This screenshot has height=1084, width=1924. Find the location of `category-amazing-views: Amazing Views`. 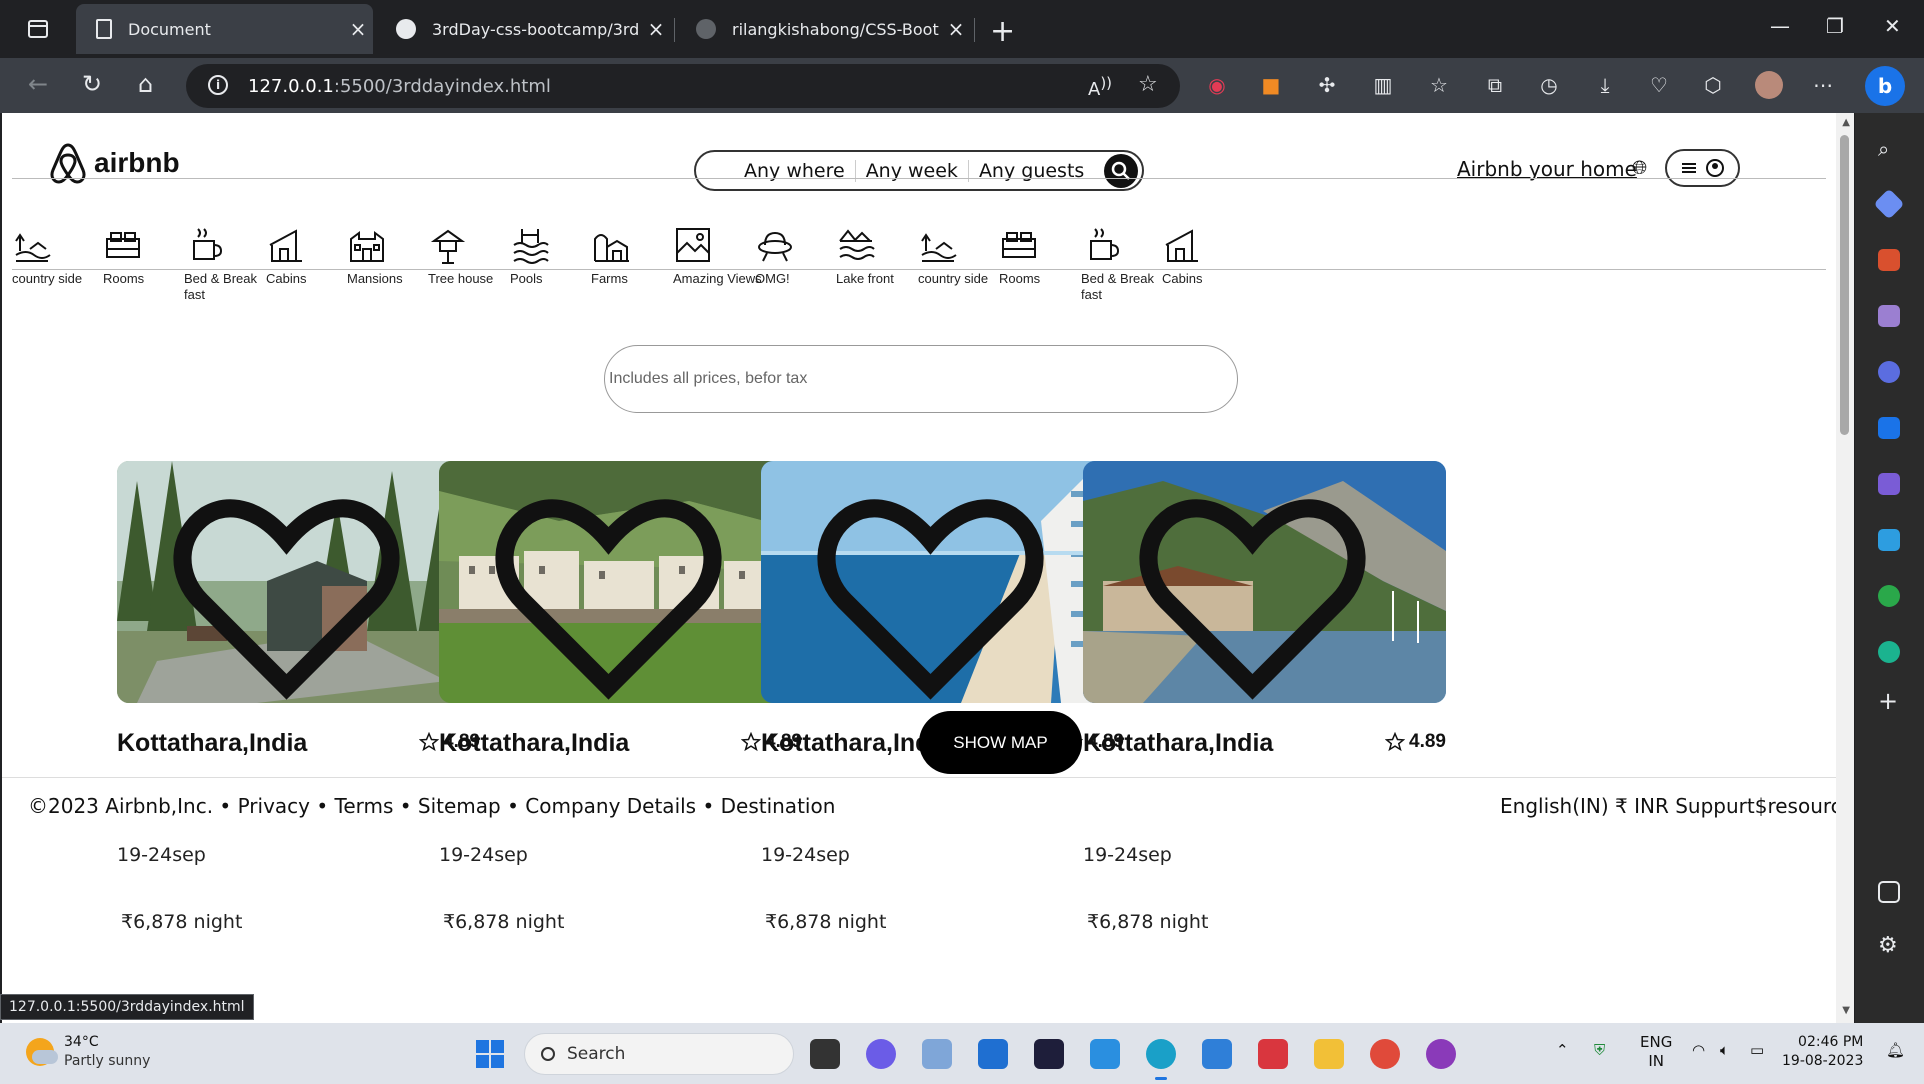

category-amazing-views: Amazing Views is located at coordinates (718, 256).